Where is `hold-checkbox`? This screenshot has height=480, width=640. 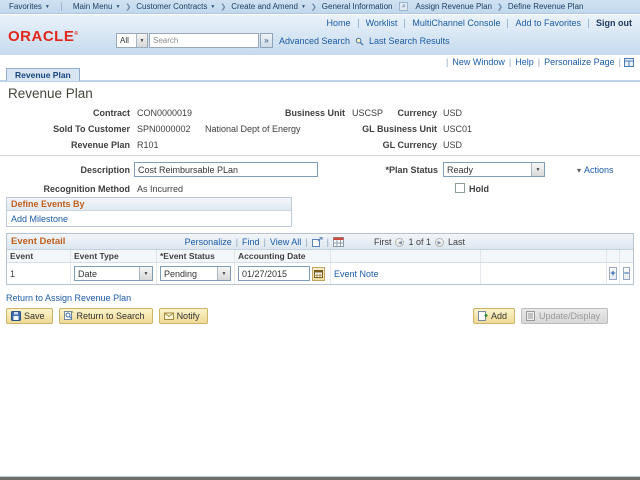
hold-checkbox is located at coordinates (460, 188).